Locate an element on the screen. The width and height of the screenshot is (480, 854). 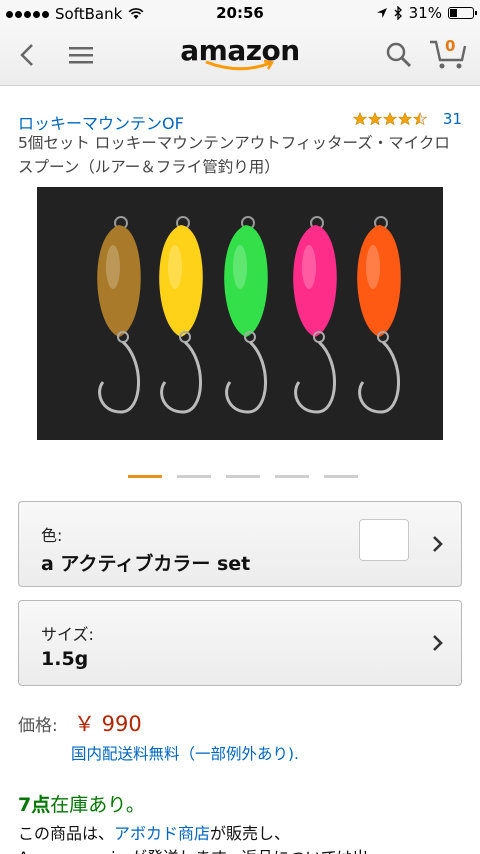
seller-suffix: が販売し、 is located at coordinates (250, 833).